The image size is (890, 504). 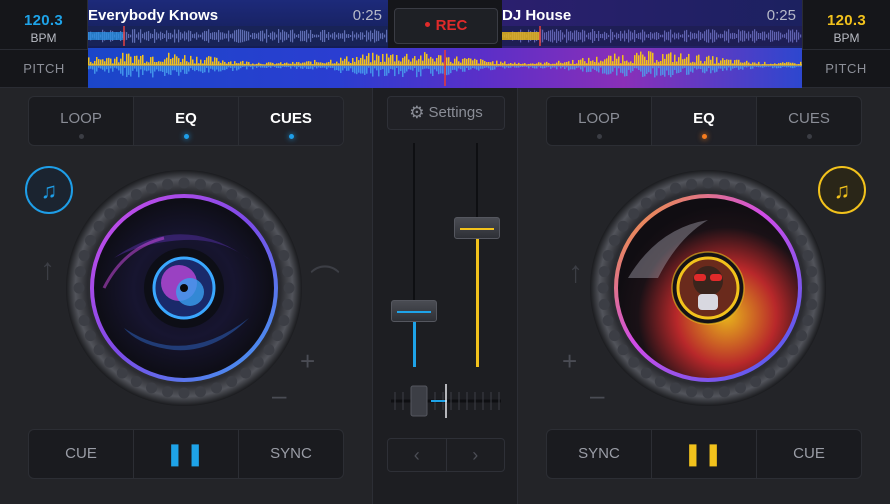 I want to click on record-button: REC, so click(x=446, y=26).